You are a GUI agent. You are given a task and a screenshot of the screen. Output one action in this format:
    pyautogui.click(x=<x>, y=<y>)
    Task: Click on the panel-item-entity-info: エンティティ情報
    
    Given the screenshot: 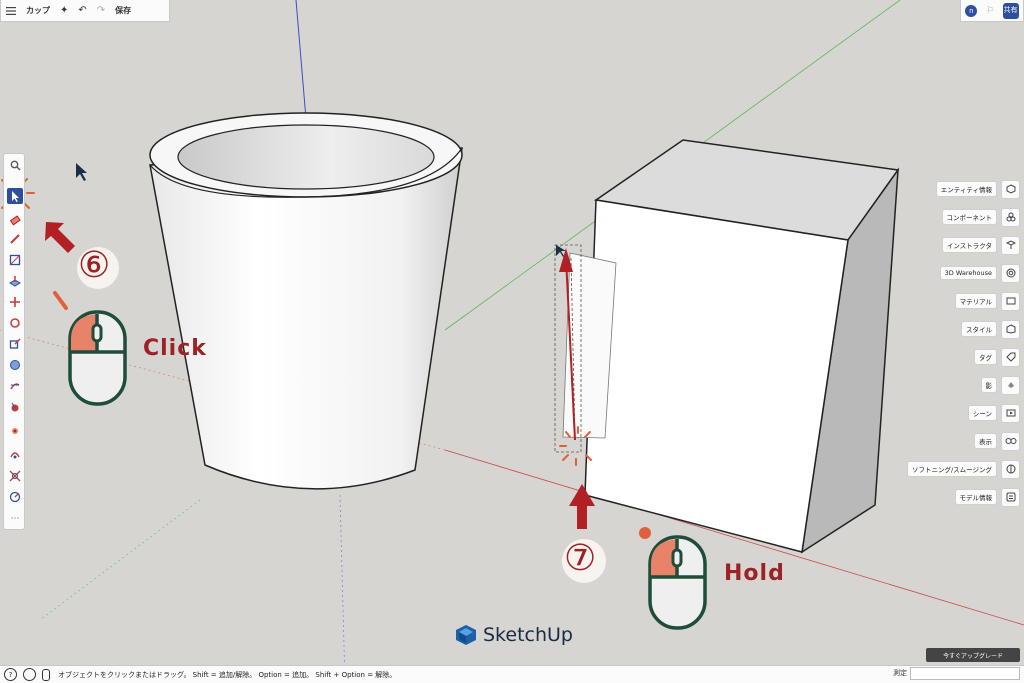 What is the action you would take?
    pyautogui.click(x=977, y=189)
    